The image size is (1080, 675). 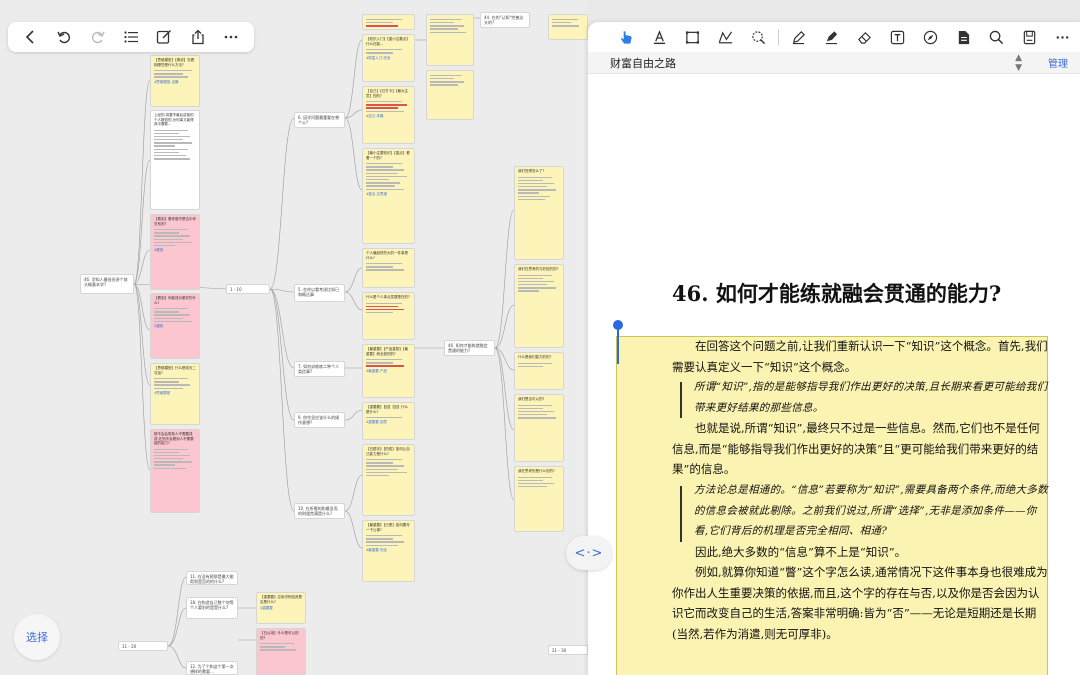 I want to click on textbox-icon, so click(x=897, y=37).